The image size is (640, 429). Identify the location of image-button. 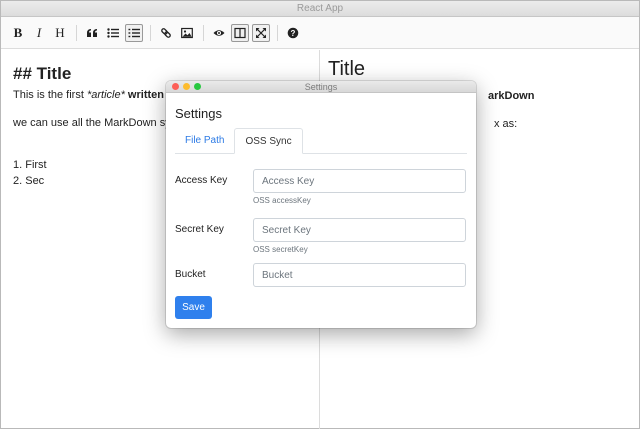
(187, 33).